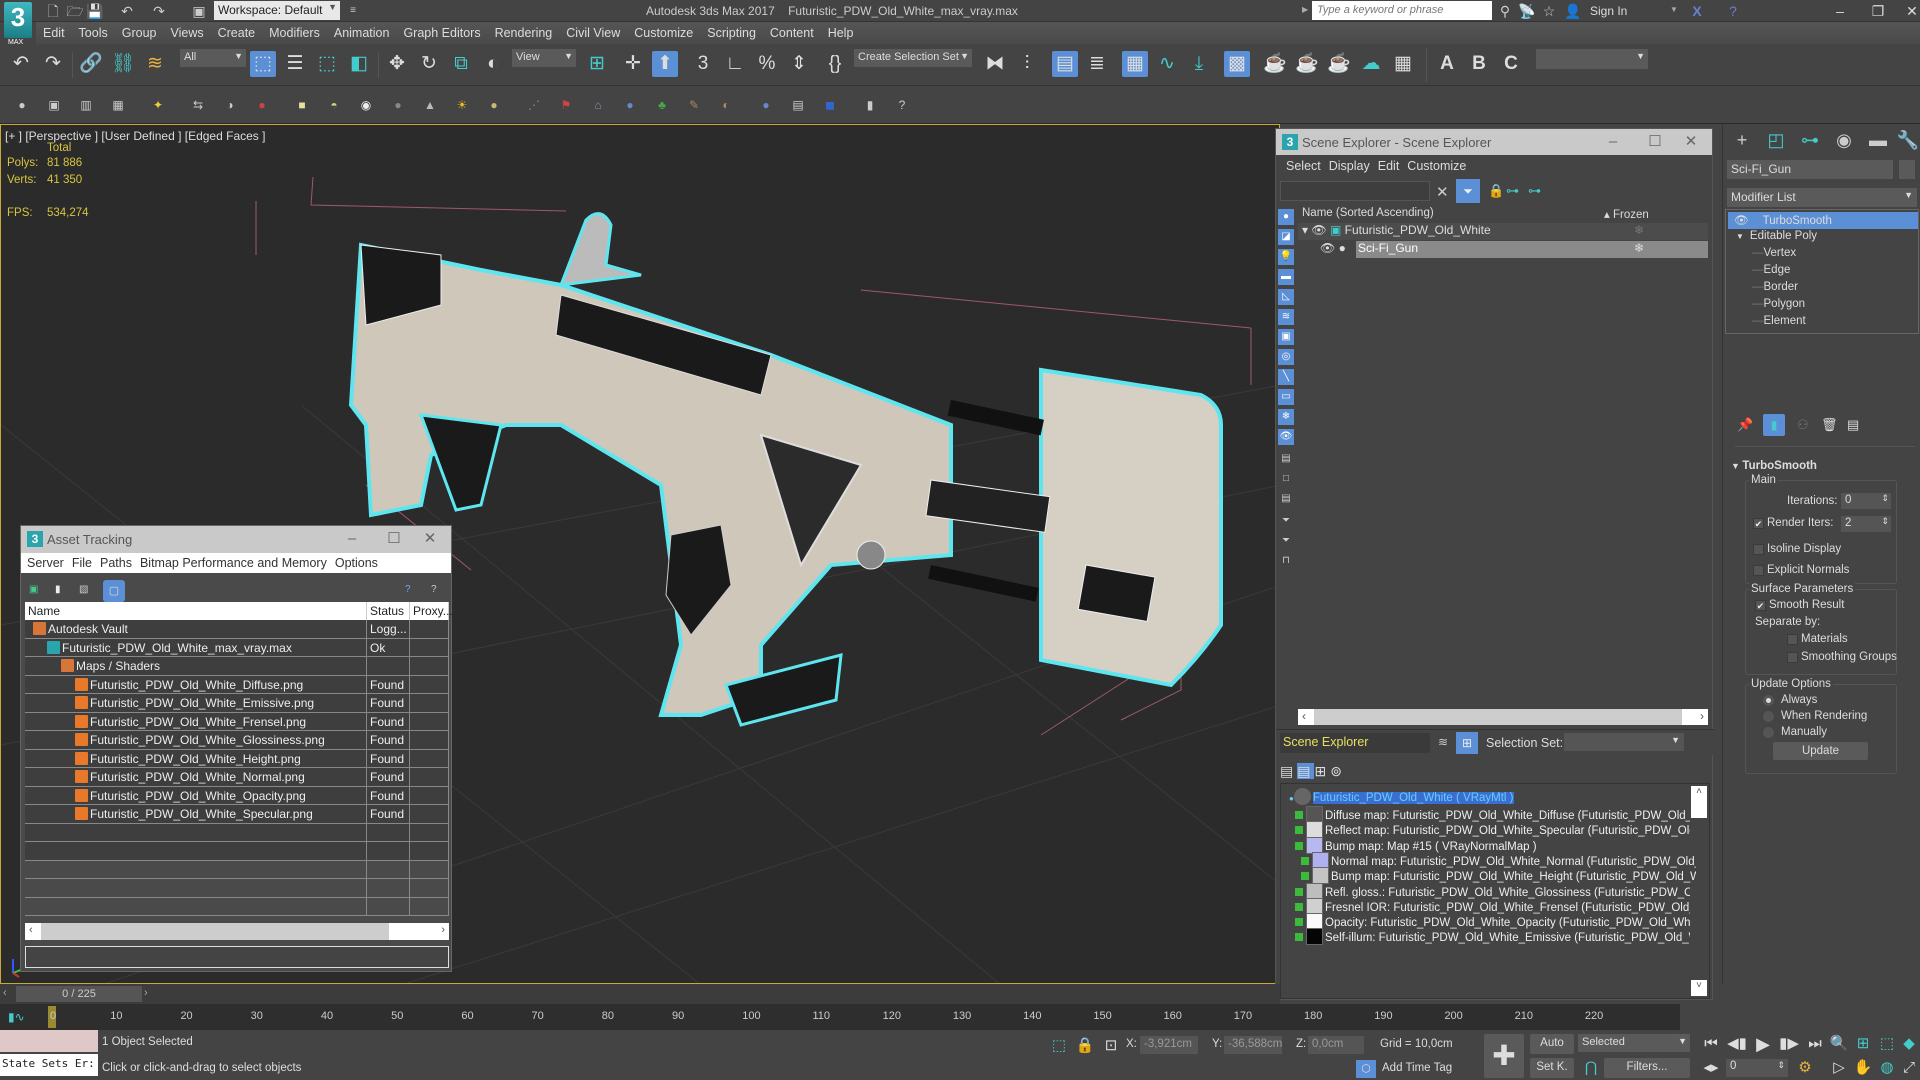 The width and height of the screenshot is (1920, 1080). What do you see at coordinates (1306, 771) in the screenshot?
I see `tree-view-icon: ▤` at bounding box center [1306, 771].